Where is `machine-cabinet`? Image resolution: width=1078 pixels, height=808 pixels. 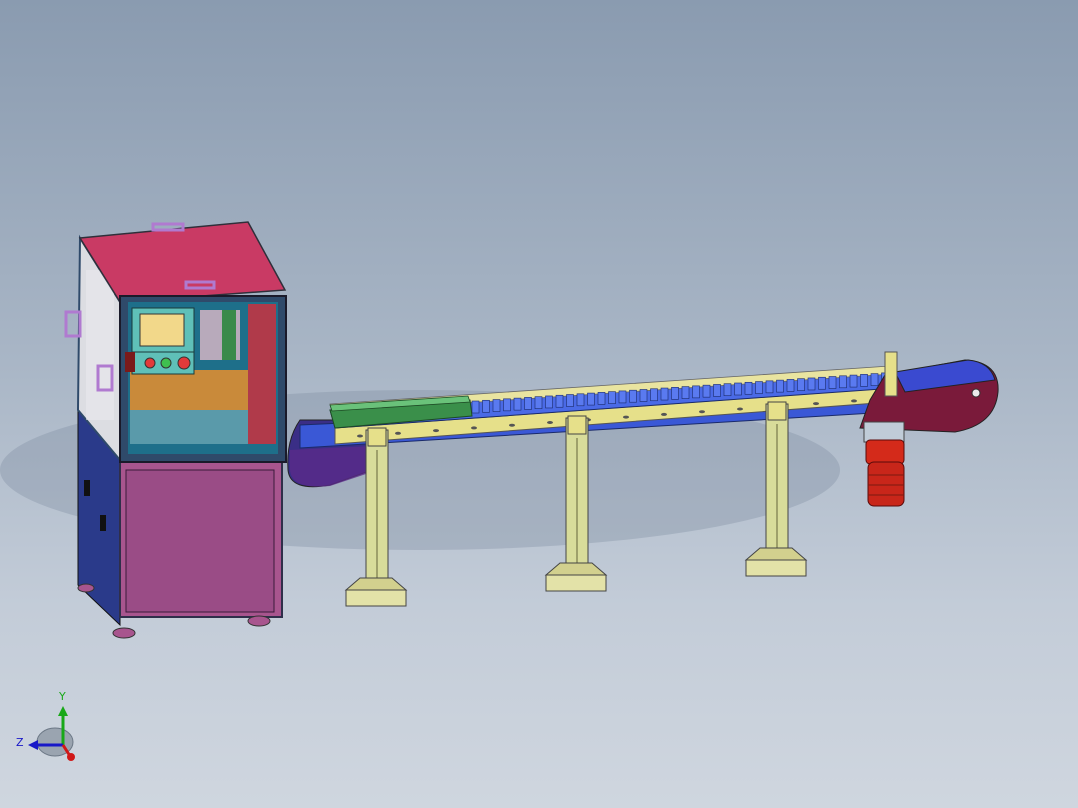
machine-cabinet is located at coordinates (175, 430).